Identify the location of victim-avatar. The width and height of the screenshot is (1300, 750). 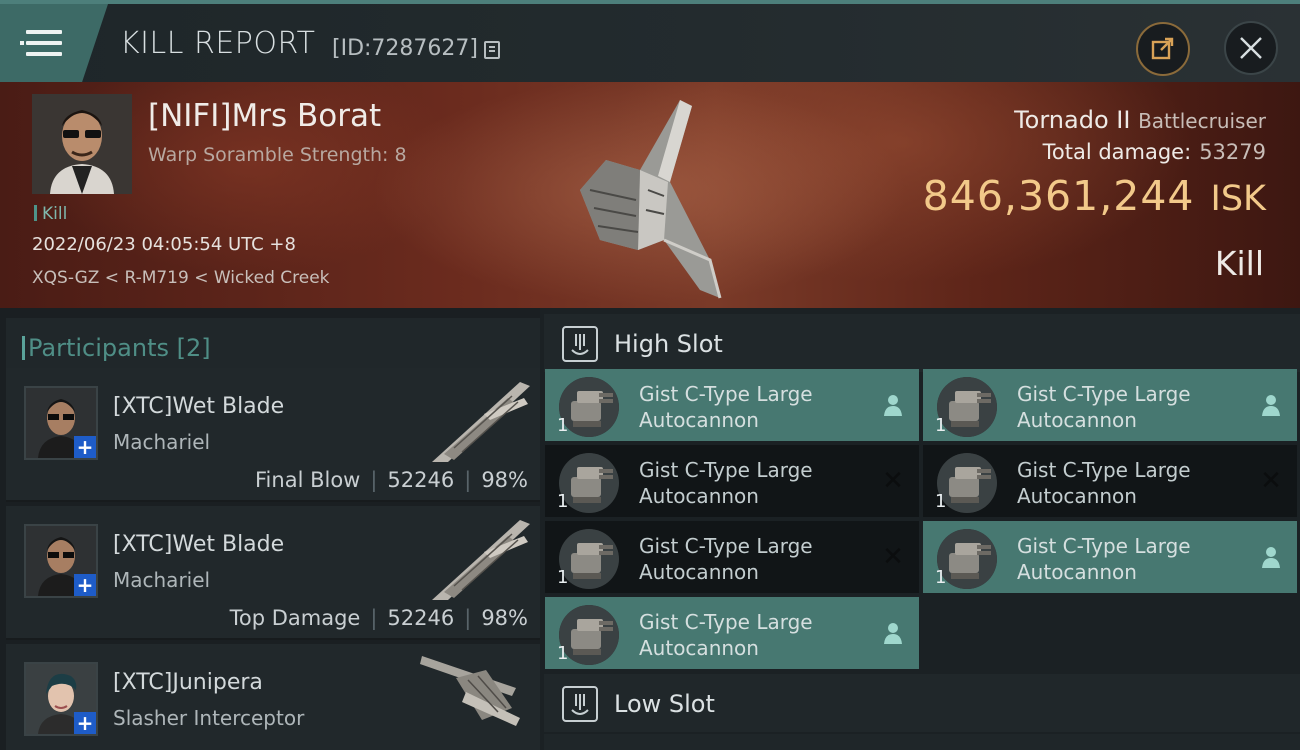
(82, 144).